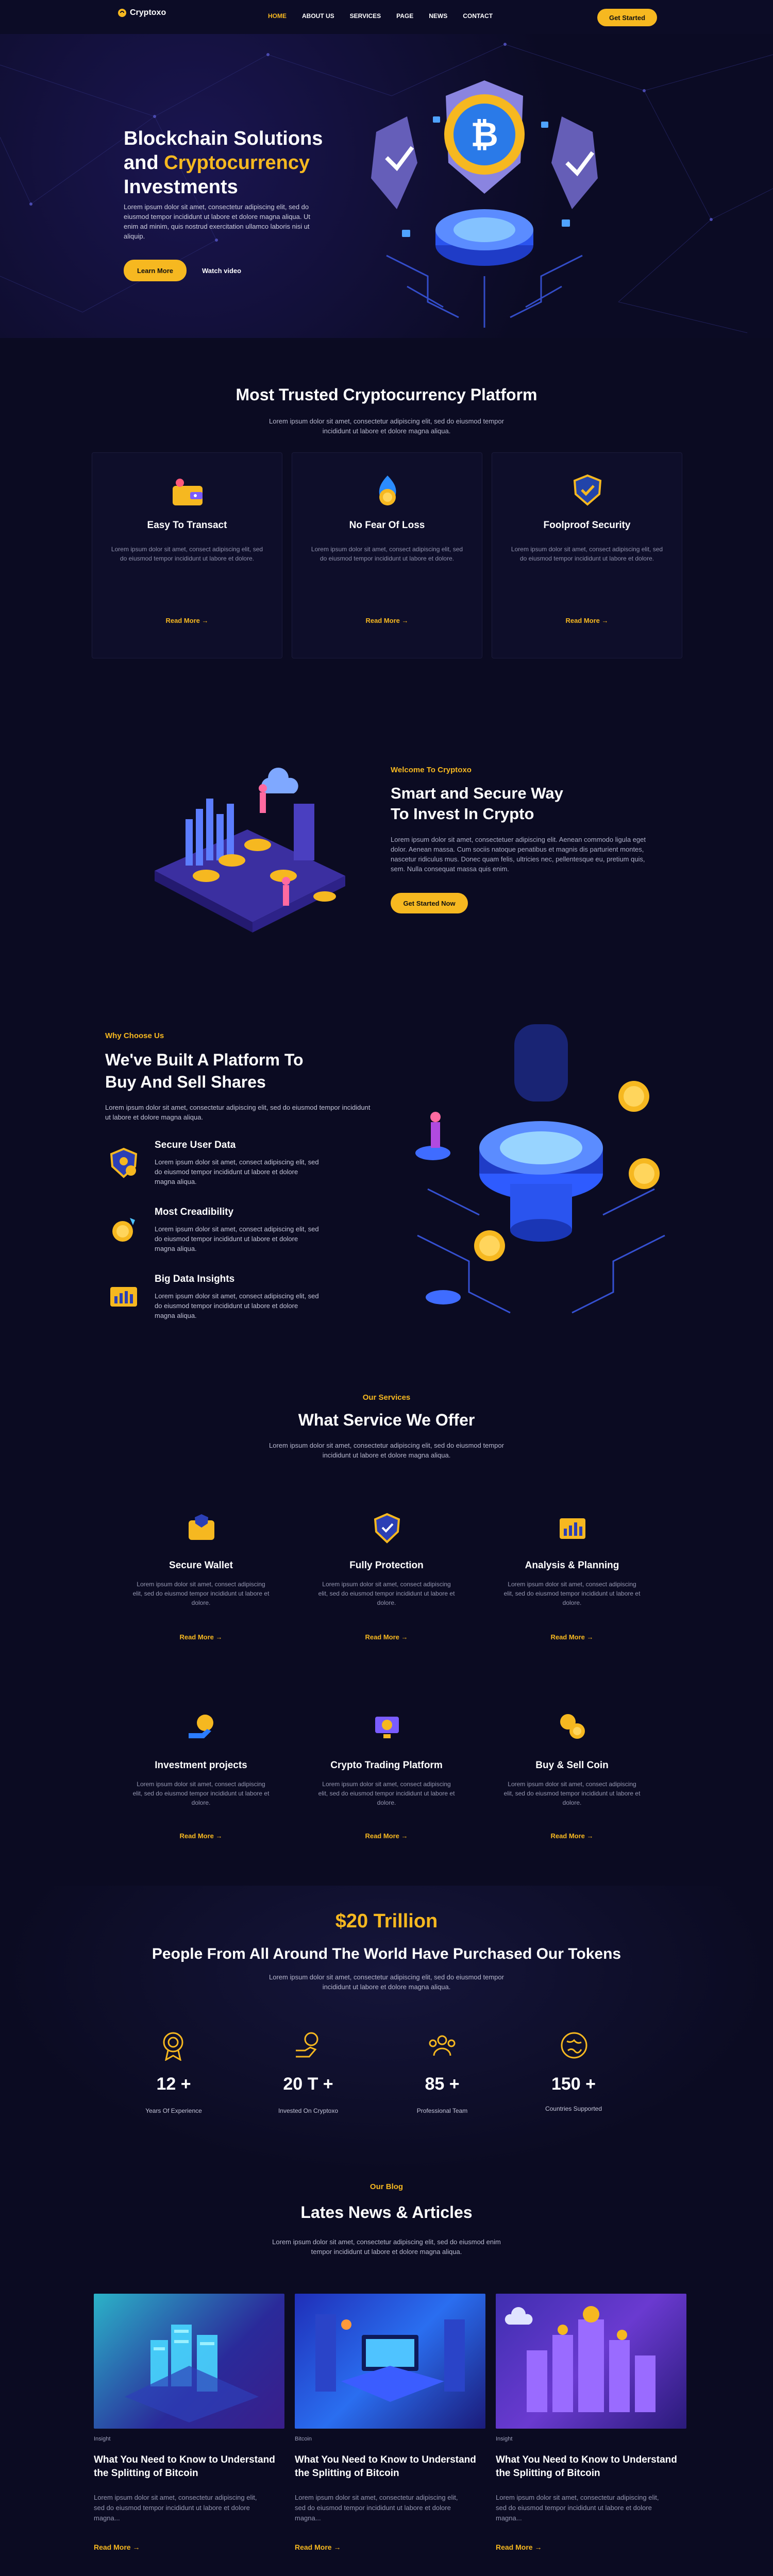 This screenshot has height=2576, width=773. I want to click on feature-title: Secure User Data, so click(196, 1145).